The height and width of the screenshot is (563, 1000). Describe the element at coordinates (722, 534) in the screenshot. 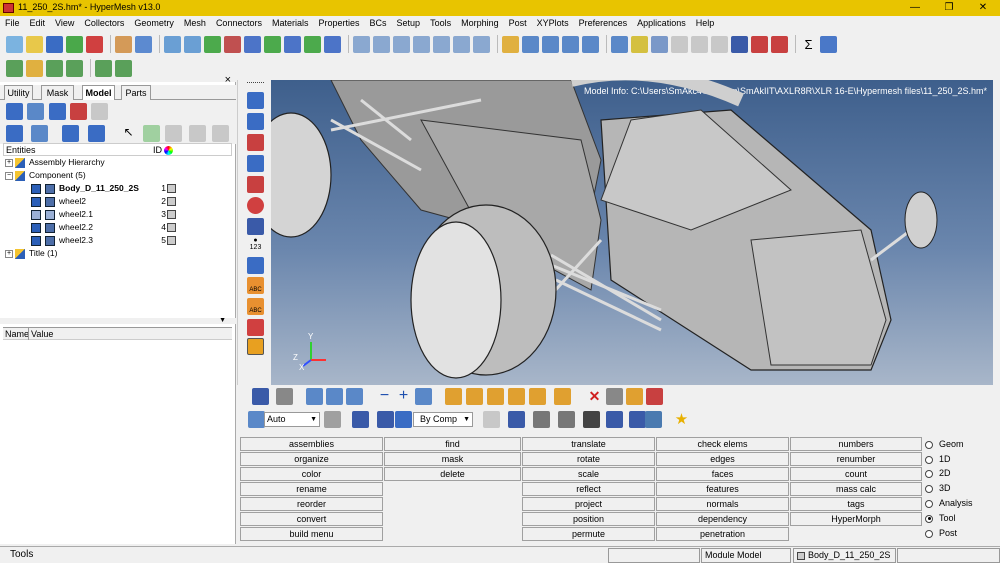

I see `penetration-button: penetration` at that location.